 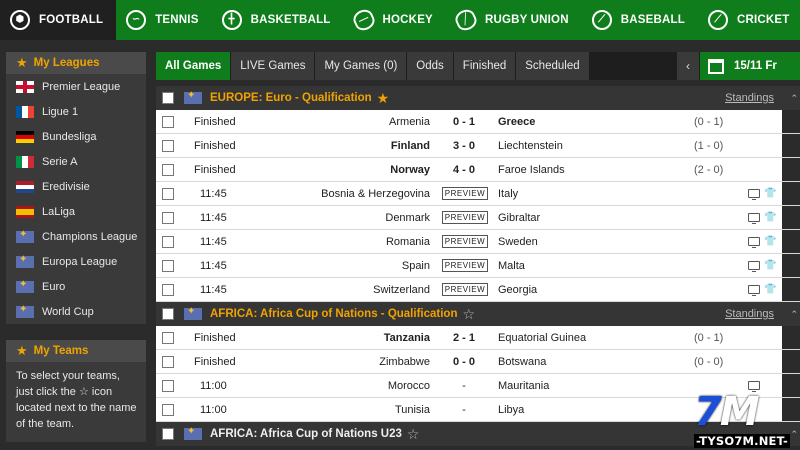 What do you see at coordinates (76, 136) in the screenshot?
I see `sidebar-item-bundesliga: Bundesliga` at bounding box center [76, 136].